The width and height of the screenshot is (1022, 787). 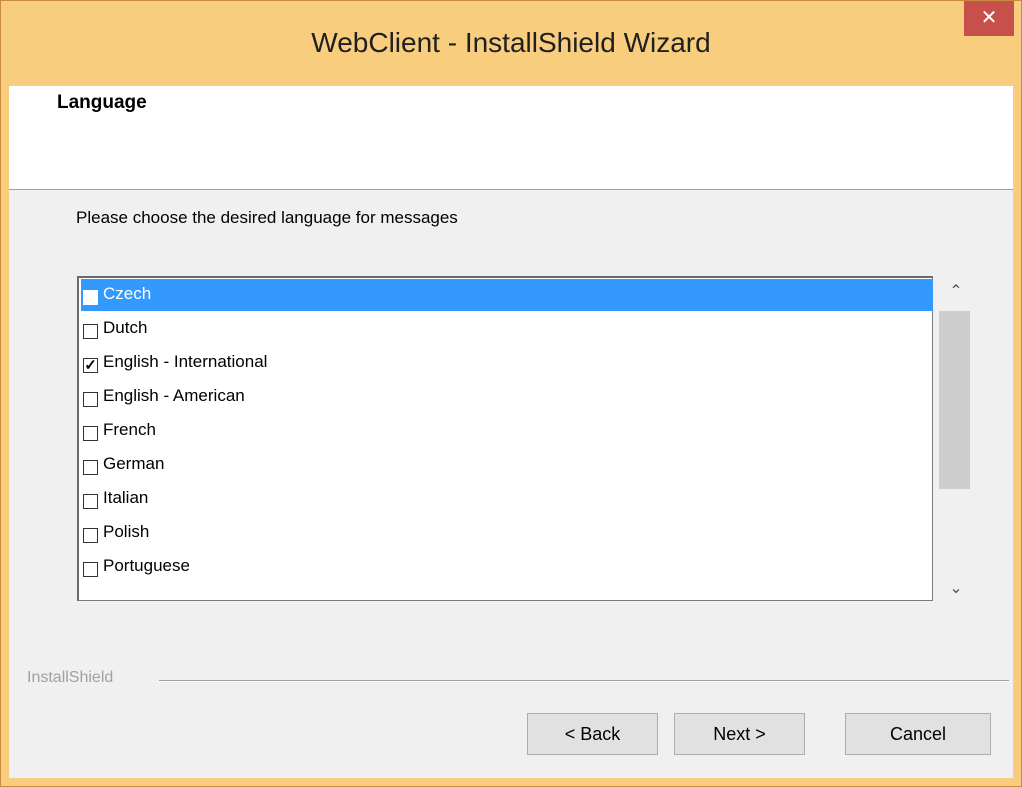 What do you see at coordinates (126, 531) in the screenshot?
I see `language-label: Polish` at bounding box center [126, 531].